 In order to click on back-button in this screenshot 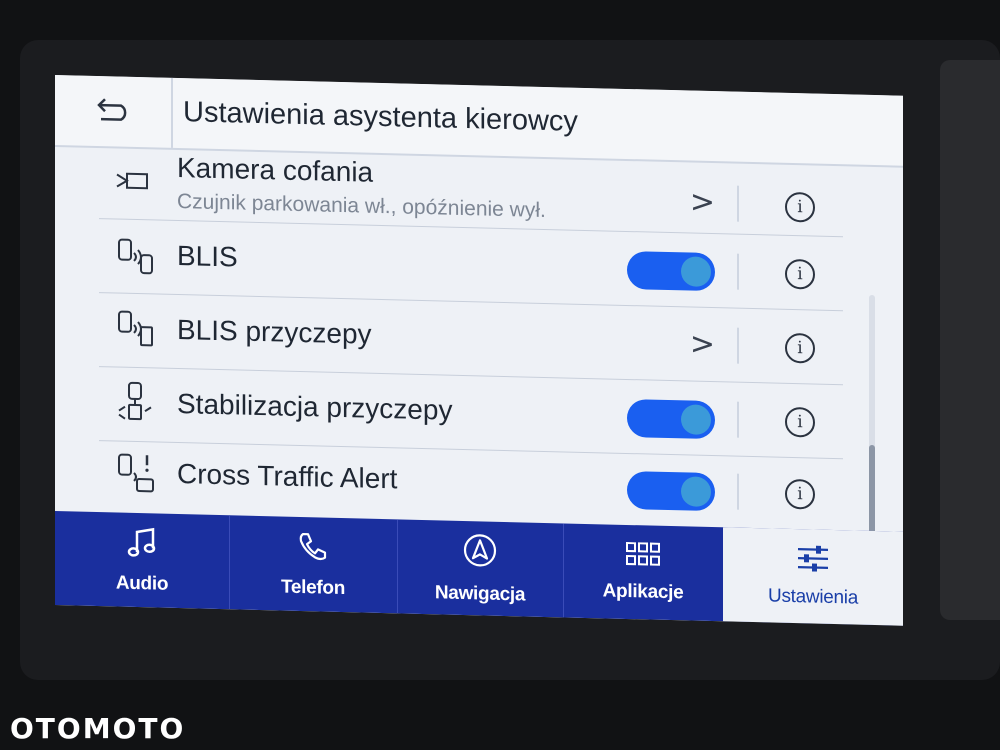, I will do `click(114, 111)`.